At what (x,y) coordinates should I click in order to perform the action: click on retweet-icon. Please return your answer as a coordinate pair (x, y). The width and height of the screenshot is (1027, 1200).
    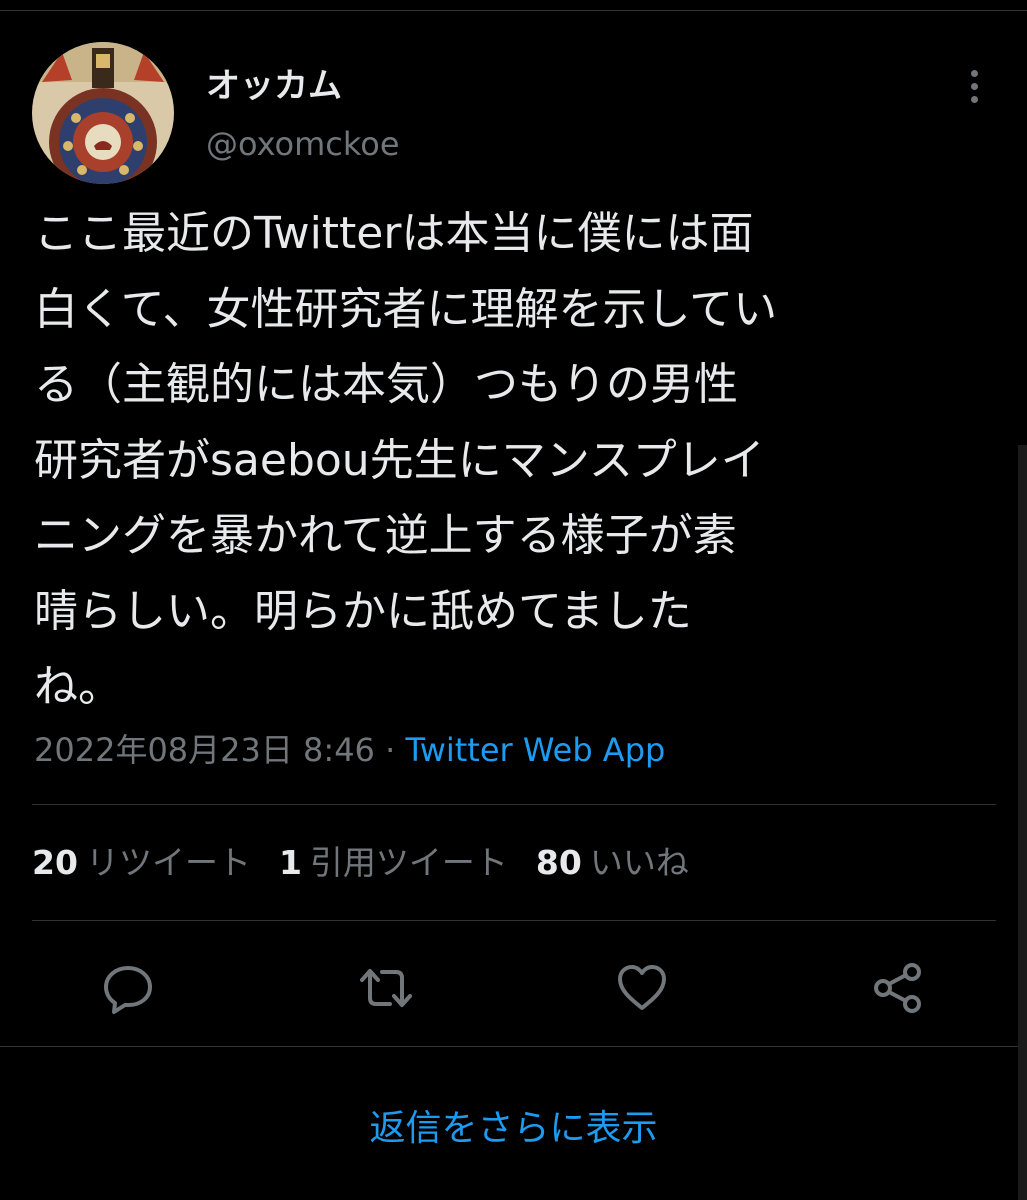
    Looking at the image, I should click on (386, 988).